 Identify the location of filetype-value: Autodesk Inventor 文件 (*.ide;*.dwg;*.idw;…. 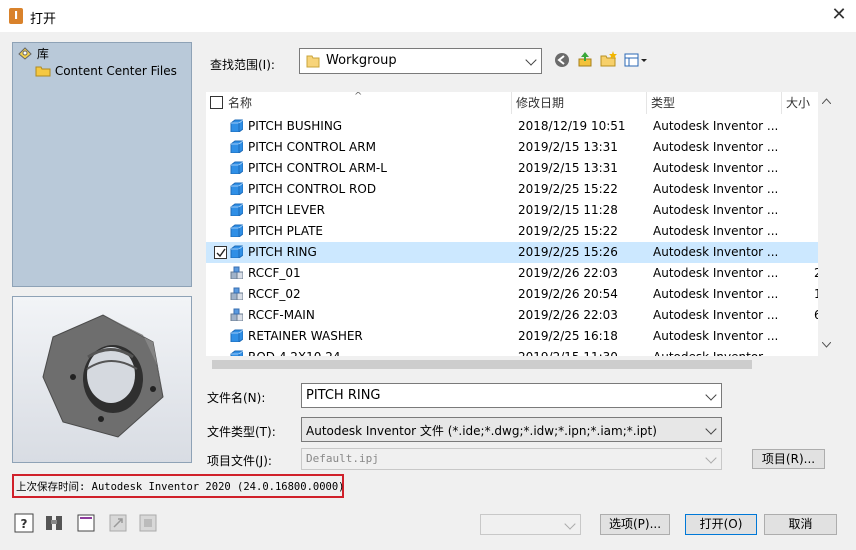
(481, 431).